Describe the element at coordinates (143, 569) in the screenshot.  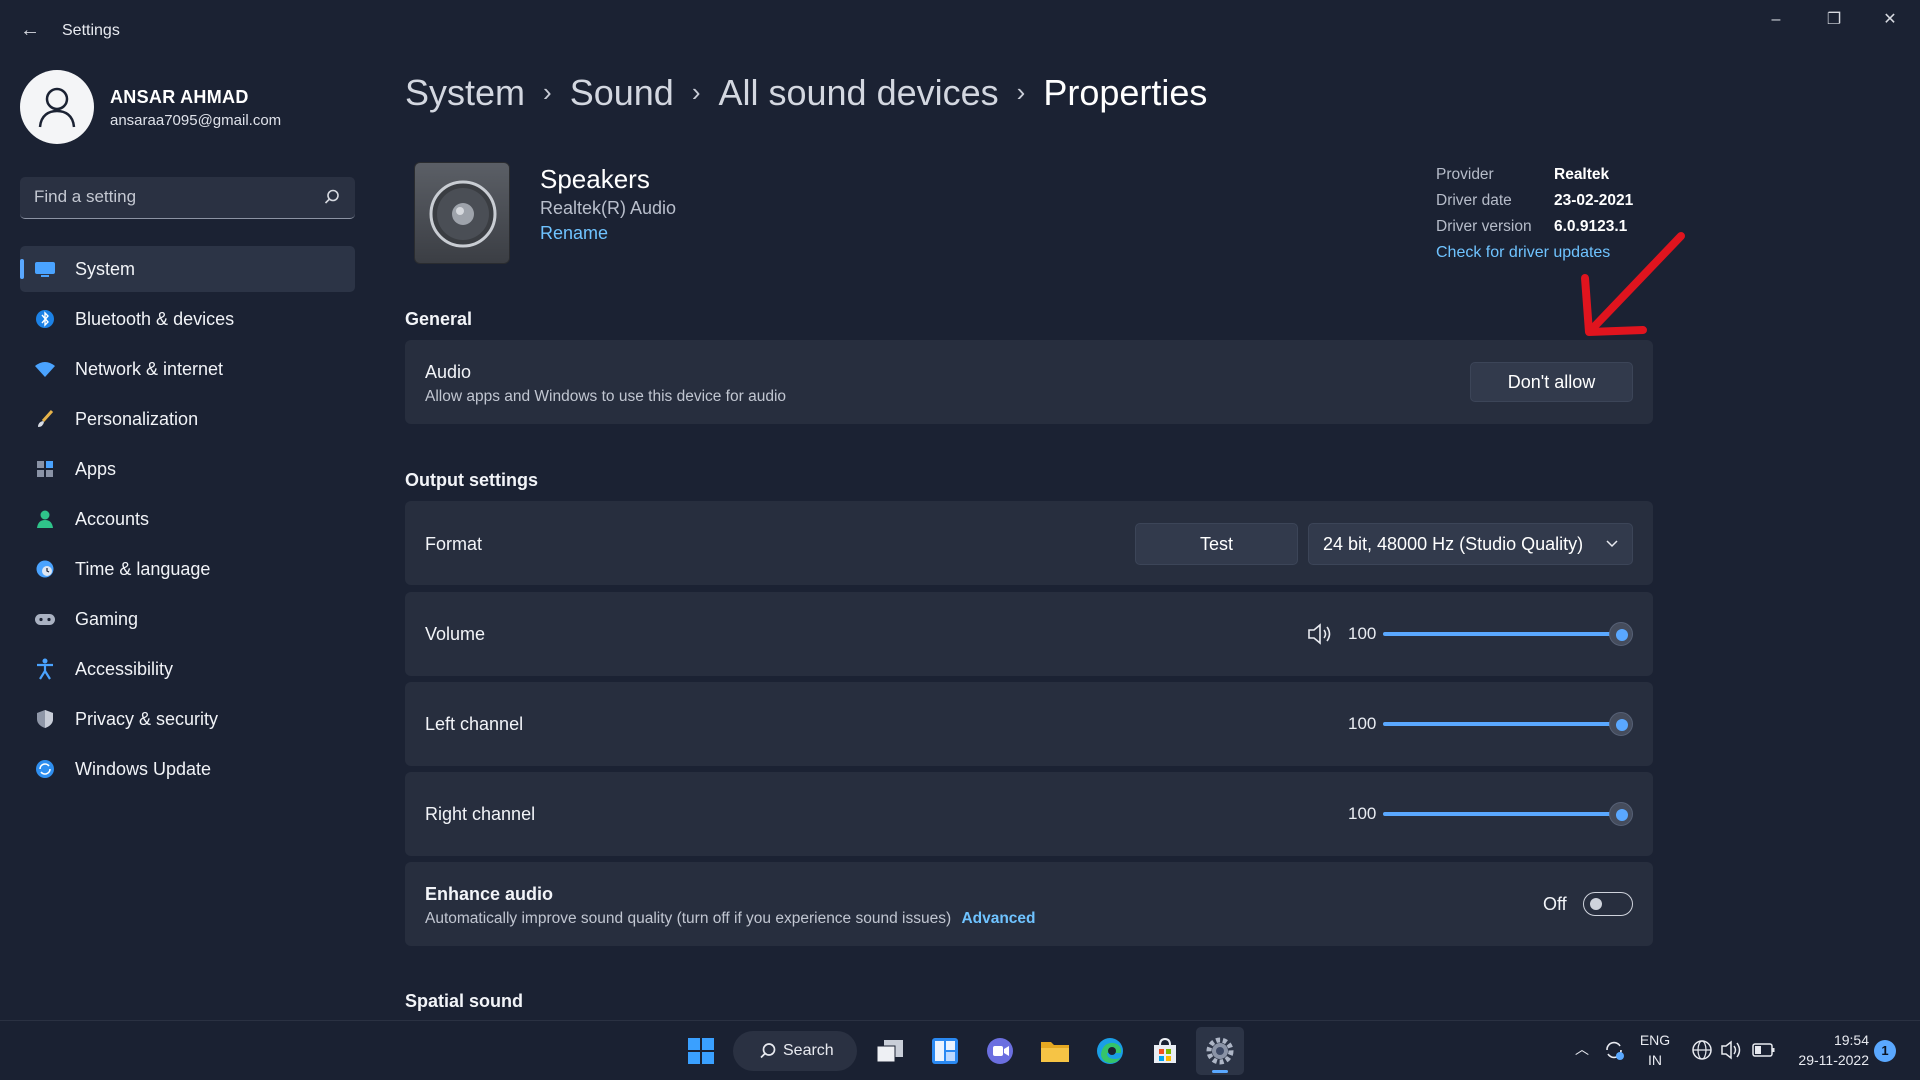
I see `sidebar-item-label: Time & language` at that location.